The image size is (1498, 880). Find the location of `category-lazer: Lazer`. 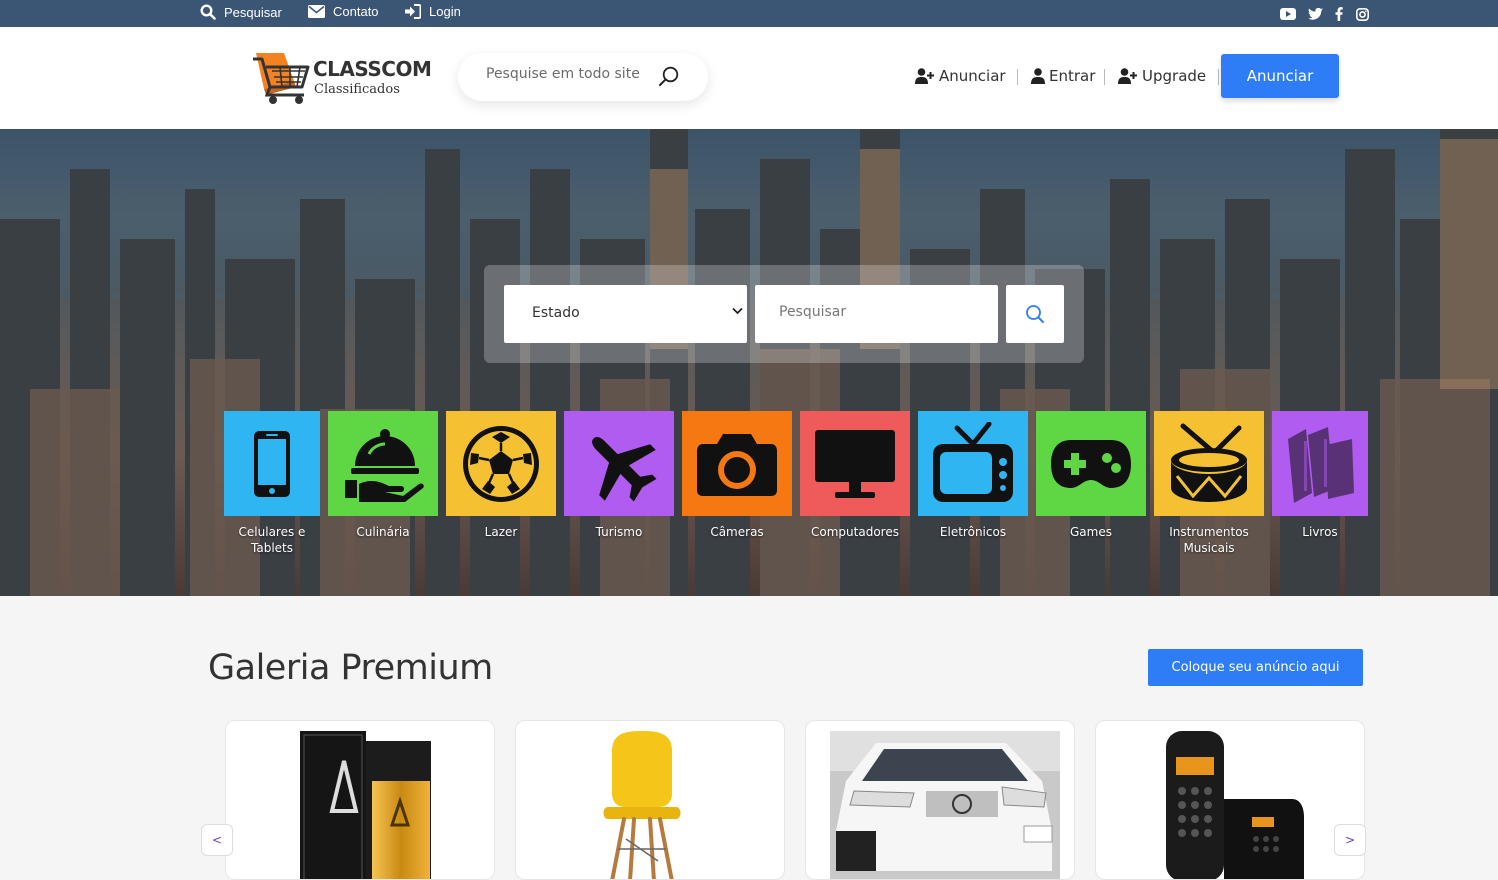

category-lazer: Lazer is located at coordinates (501, 475).